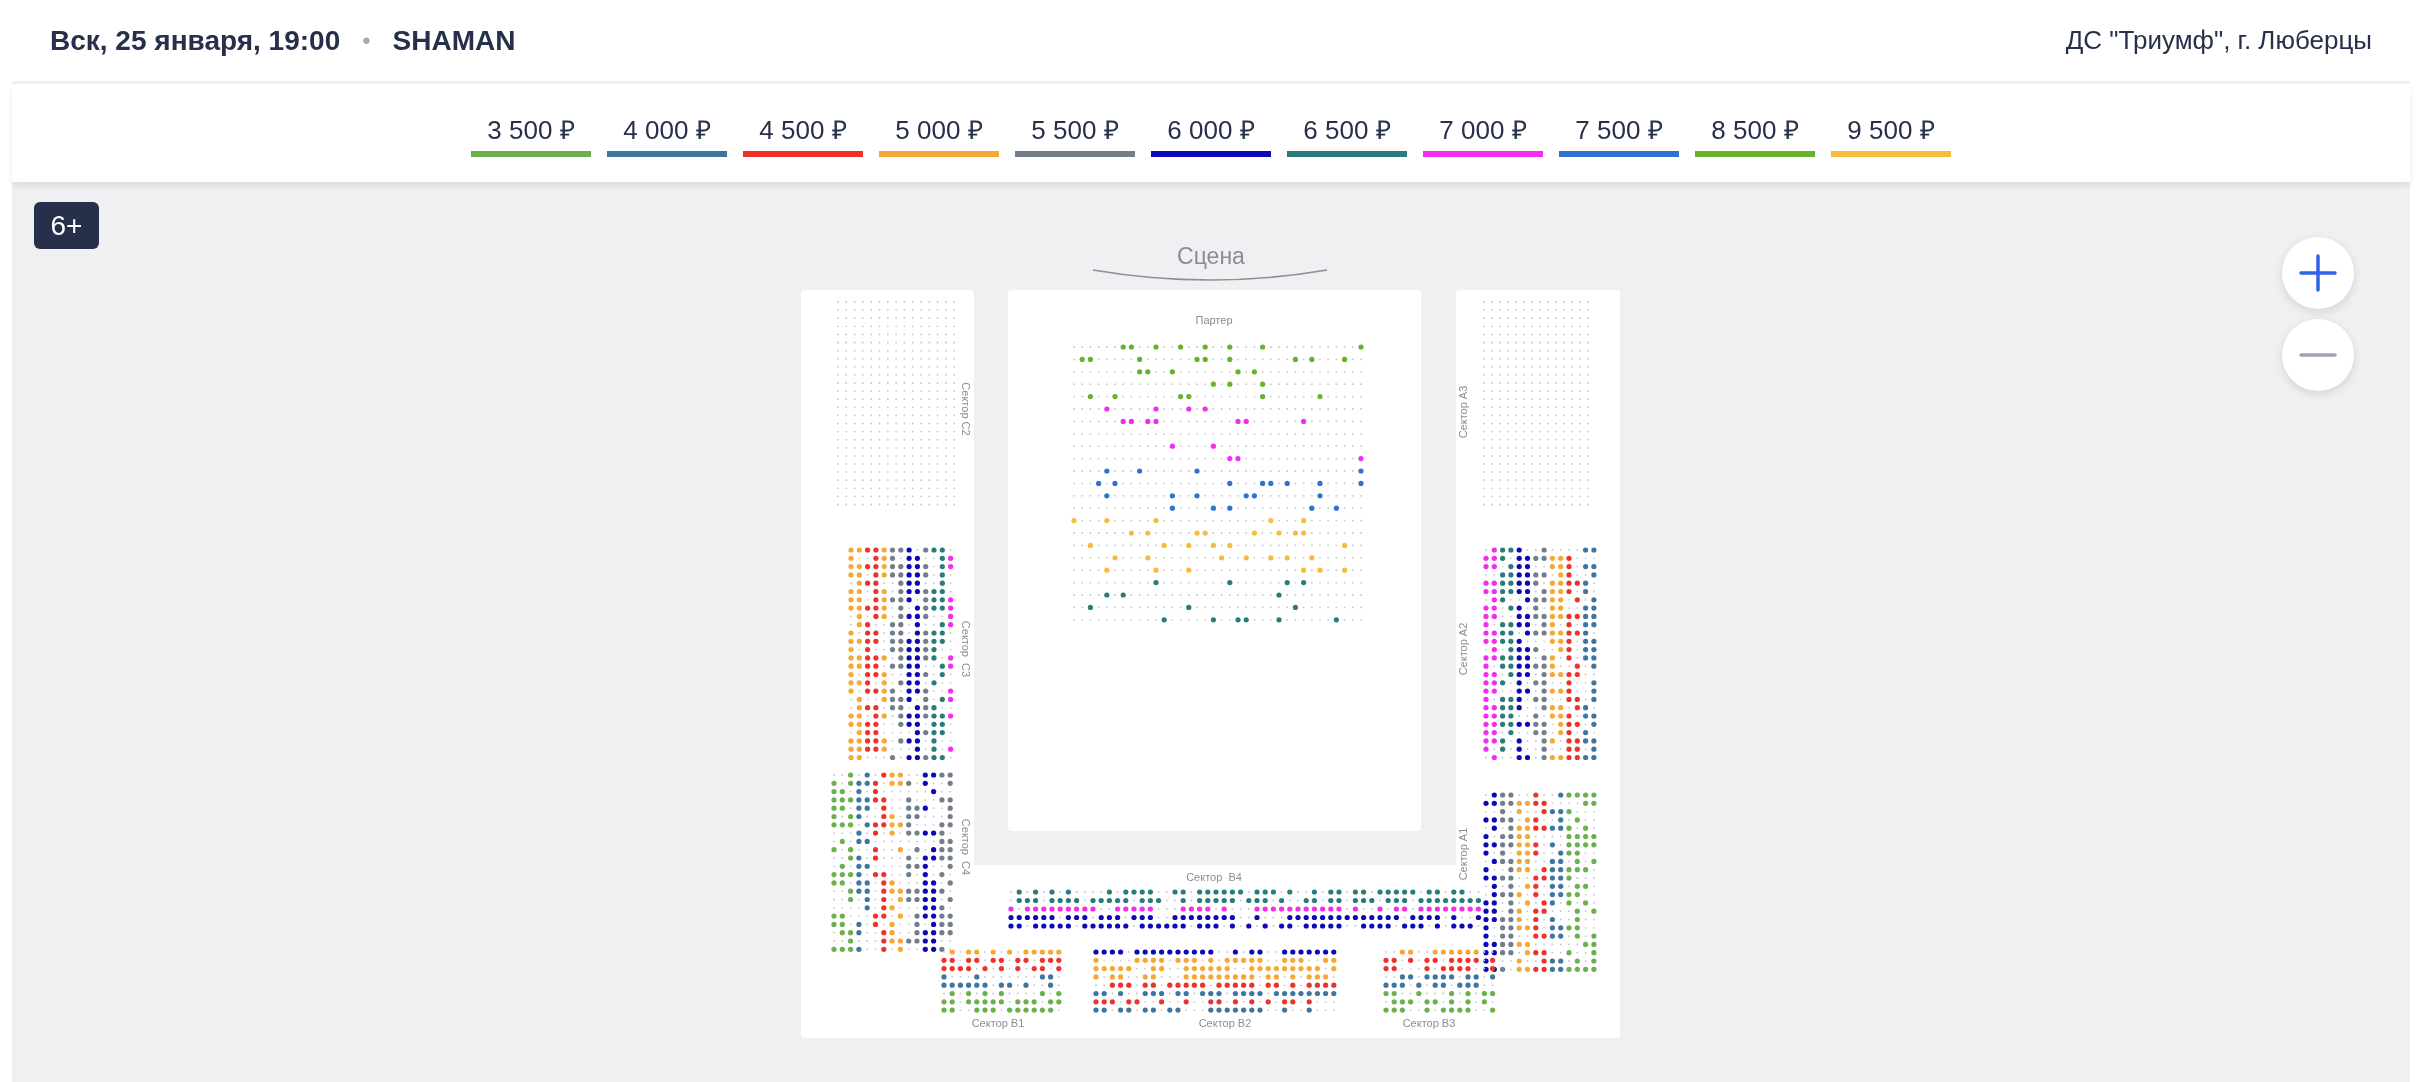 Image resolution: width=2422 pixels, height=1082 pixels. I want to click on price-filter: 4 500 ₽, so click(803, 133).